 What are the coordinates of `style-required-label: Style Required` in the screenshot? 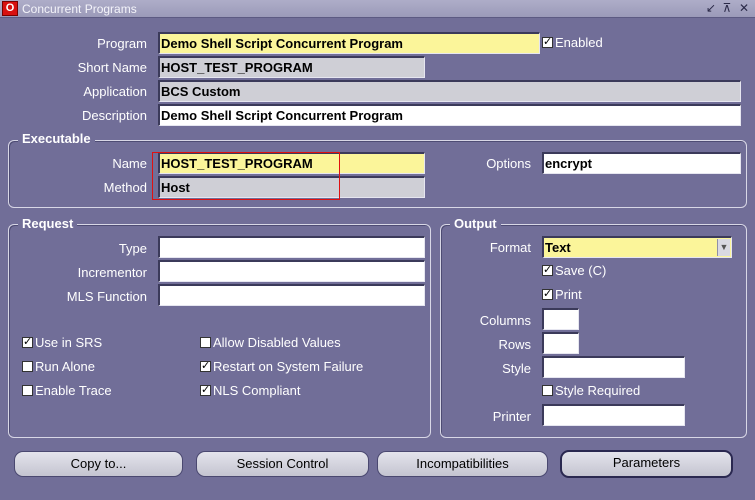 It's located at (598, 390).